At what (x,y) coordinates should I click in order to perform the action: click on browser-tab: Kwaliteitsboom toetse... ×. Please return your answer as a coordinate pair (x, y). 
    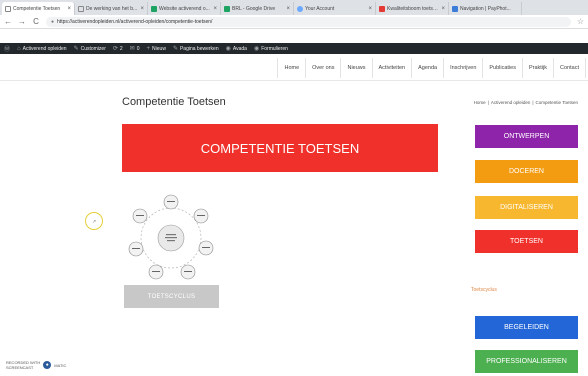
    Looking at the image, I should click on (412, 8).